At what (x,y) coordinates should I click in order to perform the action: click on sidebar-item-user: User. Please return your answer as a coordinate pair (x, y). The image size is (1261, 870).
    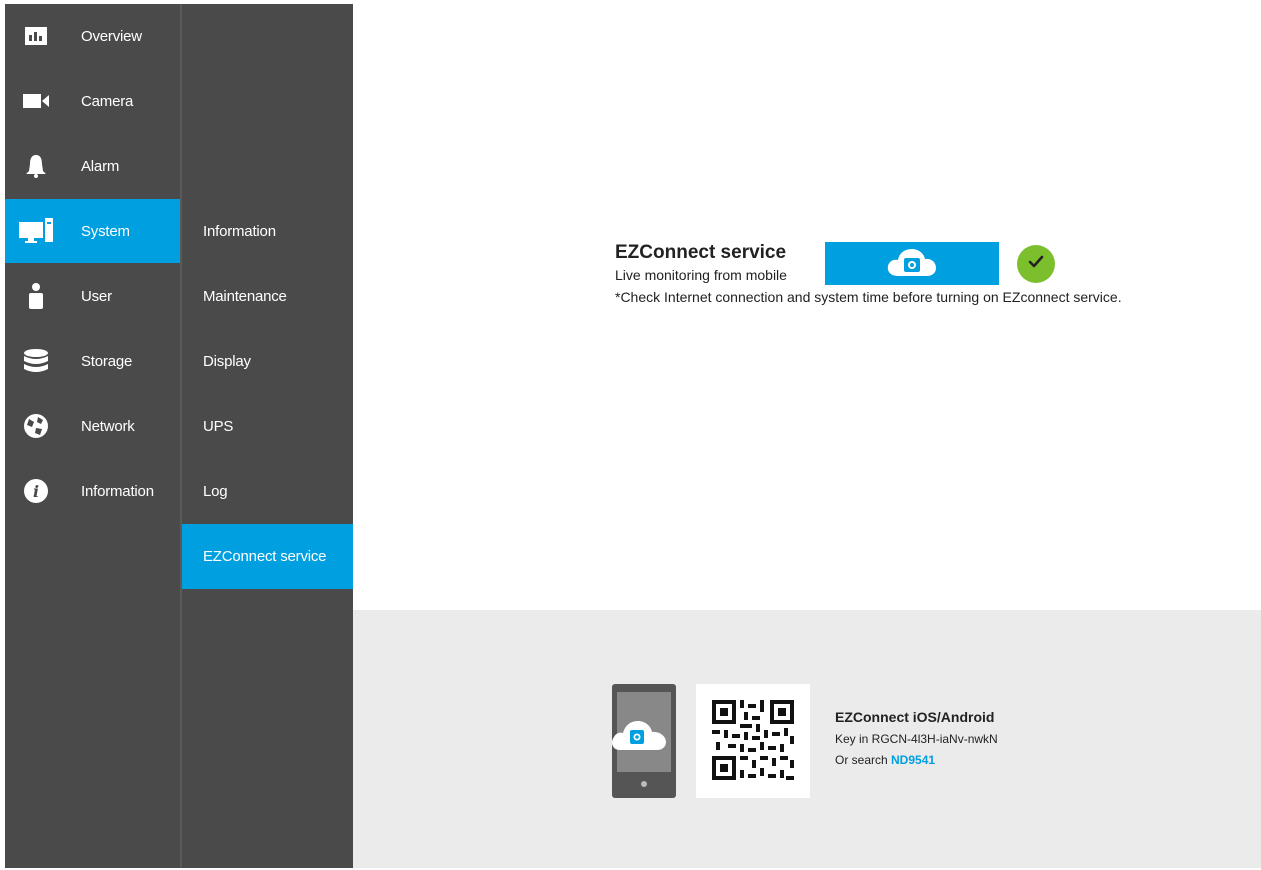
    Looking at the image, I should click on (92, 296).